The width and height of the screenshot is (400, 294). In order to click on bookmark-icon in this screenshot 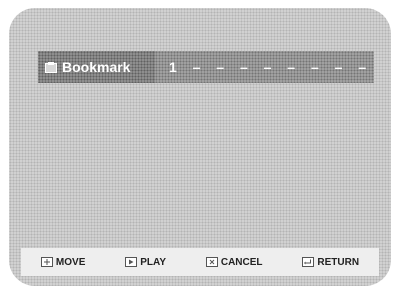, I will do `click(51, 67)`.